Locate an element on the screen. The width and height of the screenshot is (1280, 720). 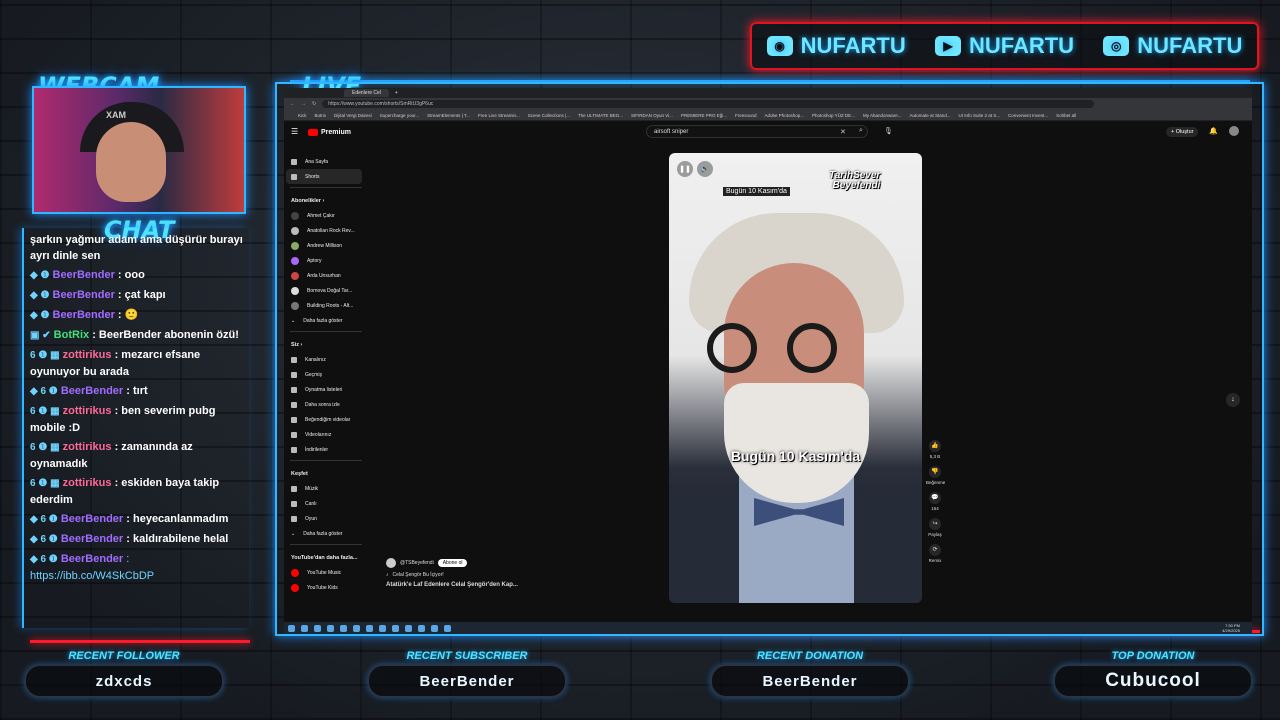
new-tab-button: + is located at coordinates (396, 93).